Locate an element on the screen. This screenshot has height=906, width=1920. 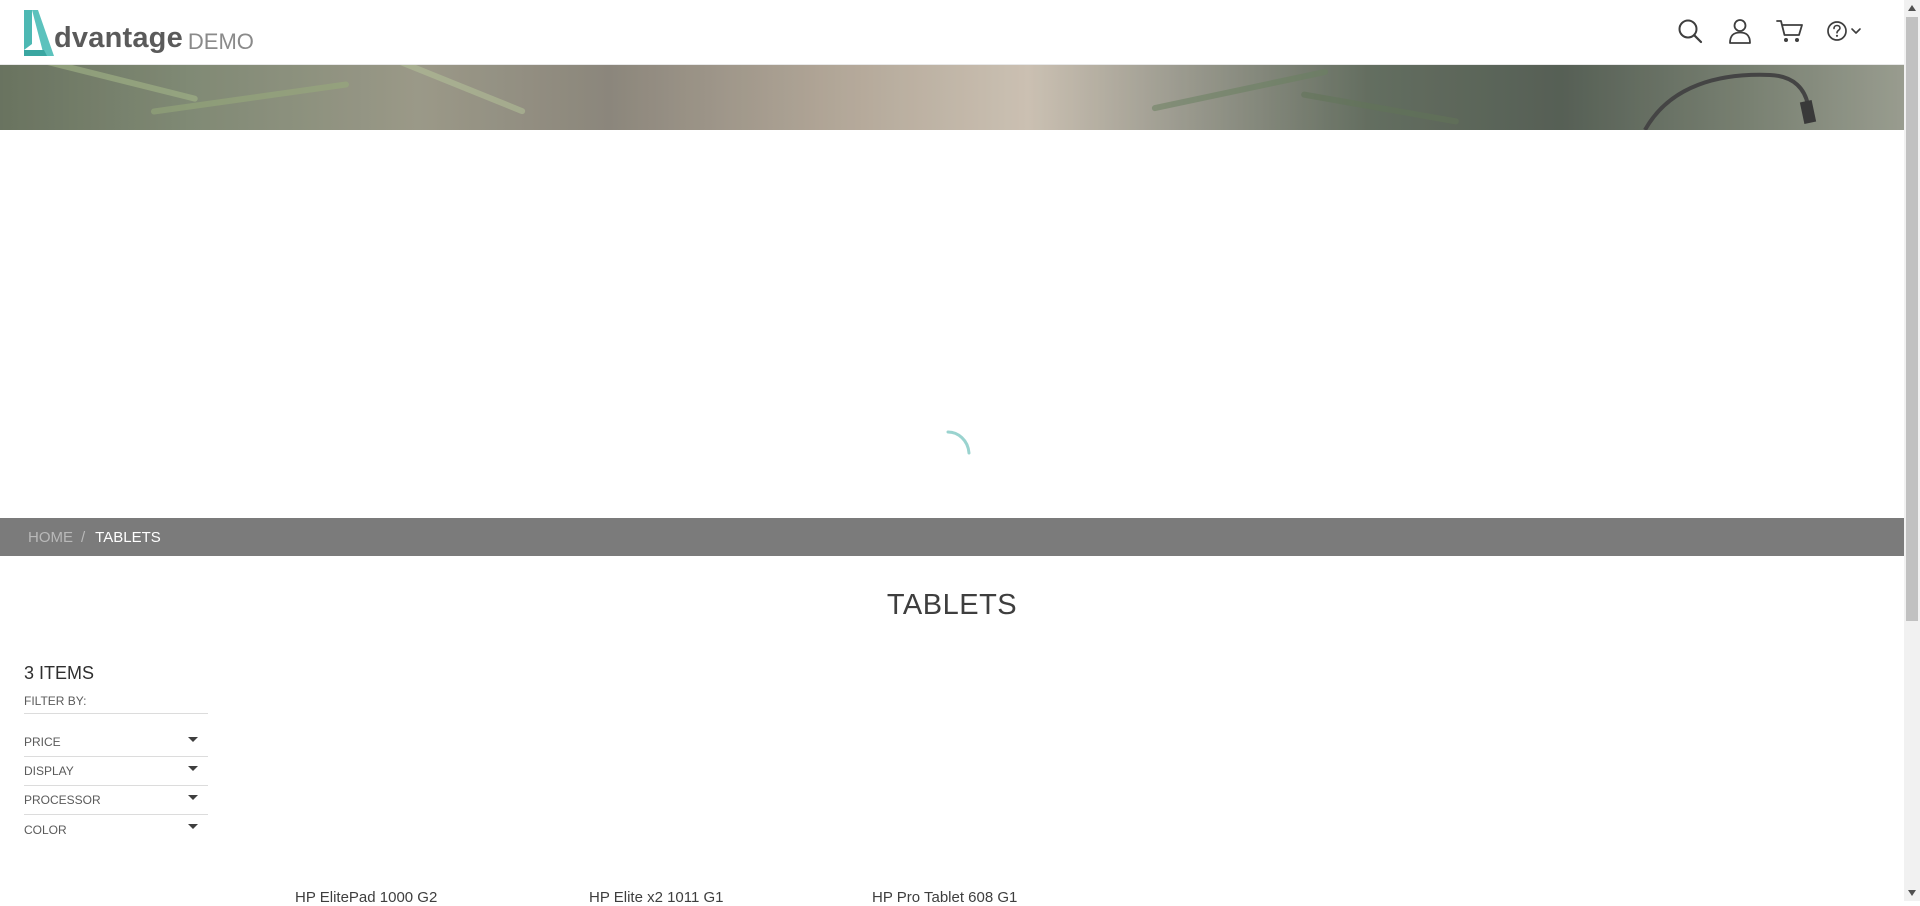
search-button is located at coordinates (1690, 31).